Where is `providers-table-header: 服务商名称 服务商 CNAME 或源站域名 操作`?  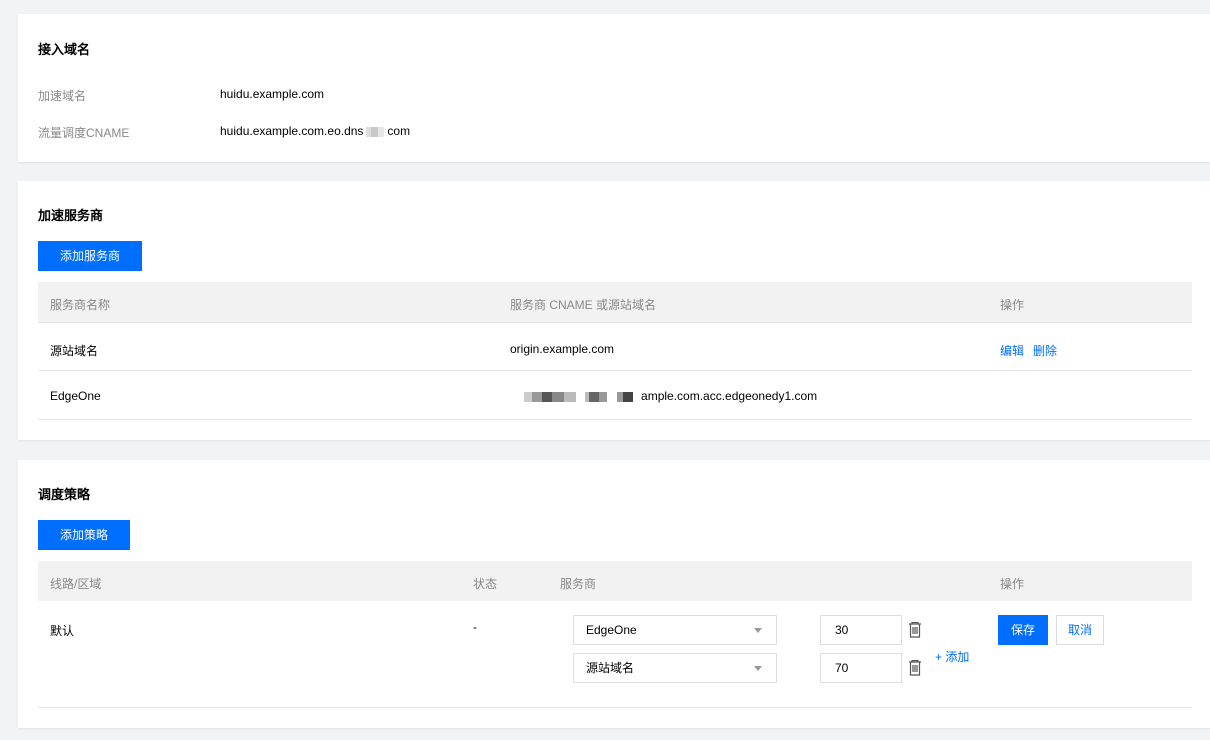 providers-table-header: 服务商名称 服务商 CNAME 或源站域名 操作 is located at coordinates (615, 302).